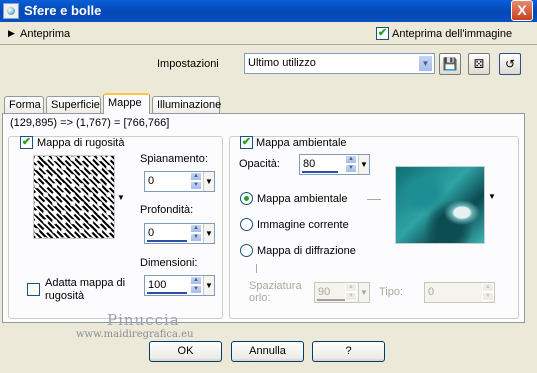 Image resolution: width=537 pixels, height=373 pixels. I want to click on reset-preset-button: ↺, so click(510, 64).